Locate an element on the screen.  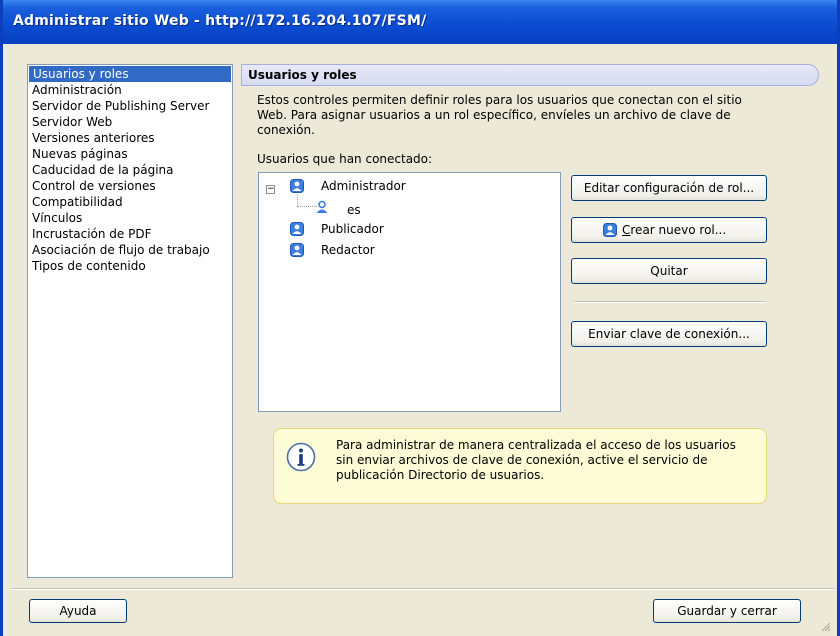
nav-item-vinculos: Vínculos is located at coordinates (130, 218).